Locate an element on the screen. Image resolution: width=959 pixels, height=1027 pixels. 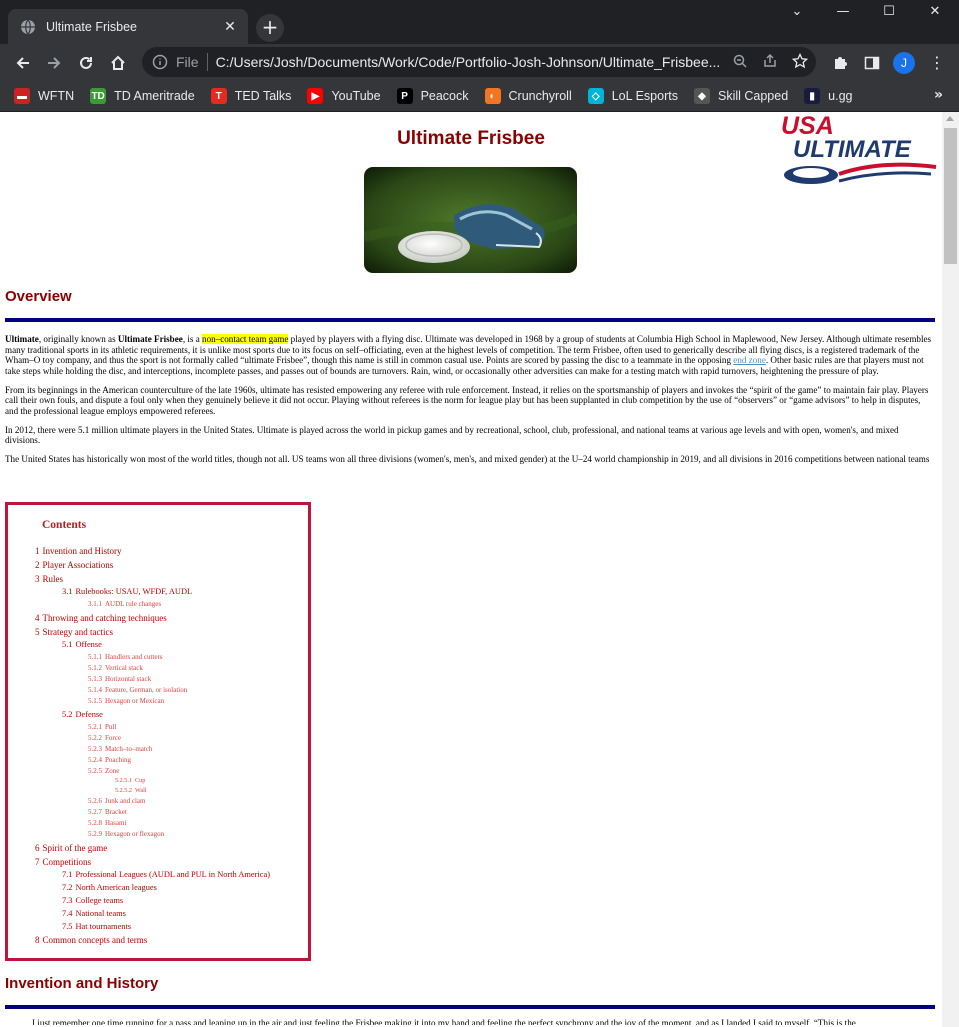
scrollbar-thumb is located at coordinates (950, 196).